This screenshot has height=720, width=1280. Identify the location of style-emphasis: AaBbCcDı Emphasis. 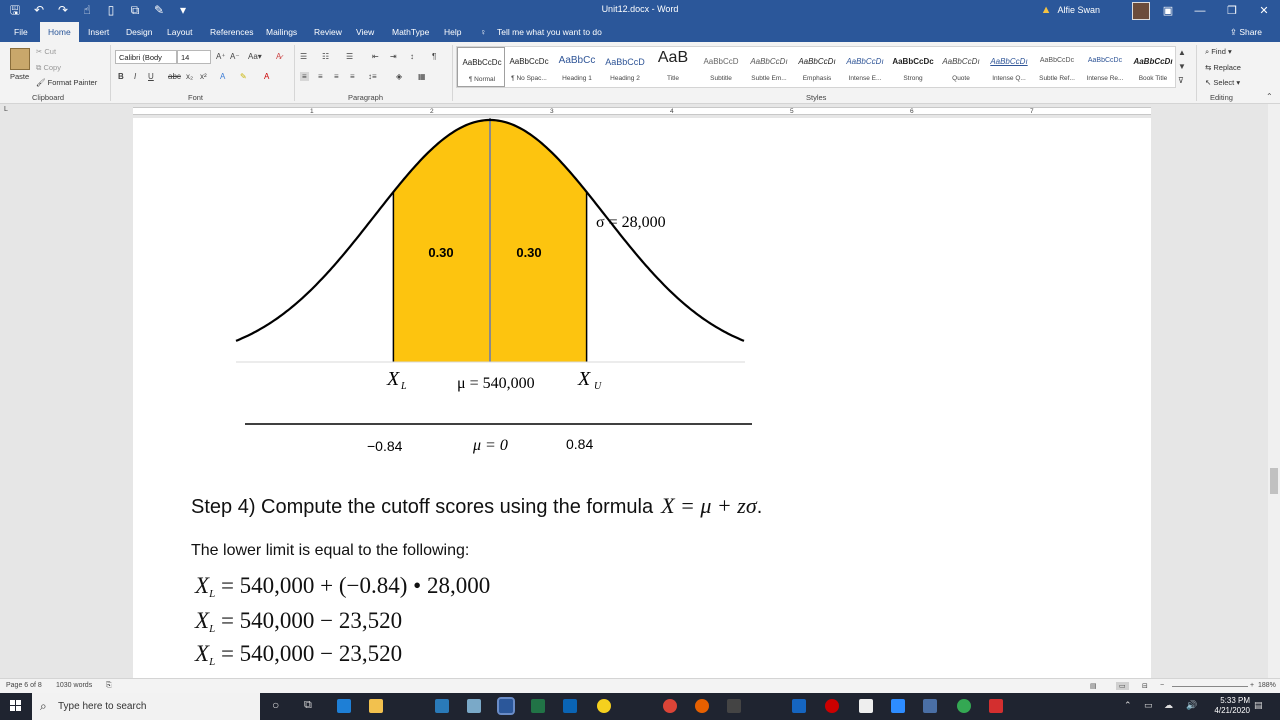
(817, 67).